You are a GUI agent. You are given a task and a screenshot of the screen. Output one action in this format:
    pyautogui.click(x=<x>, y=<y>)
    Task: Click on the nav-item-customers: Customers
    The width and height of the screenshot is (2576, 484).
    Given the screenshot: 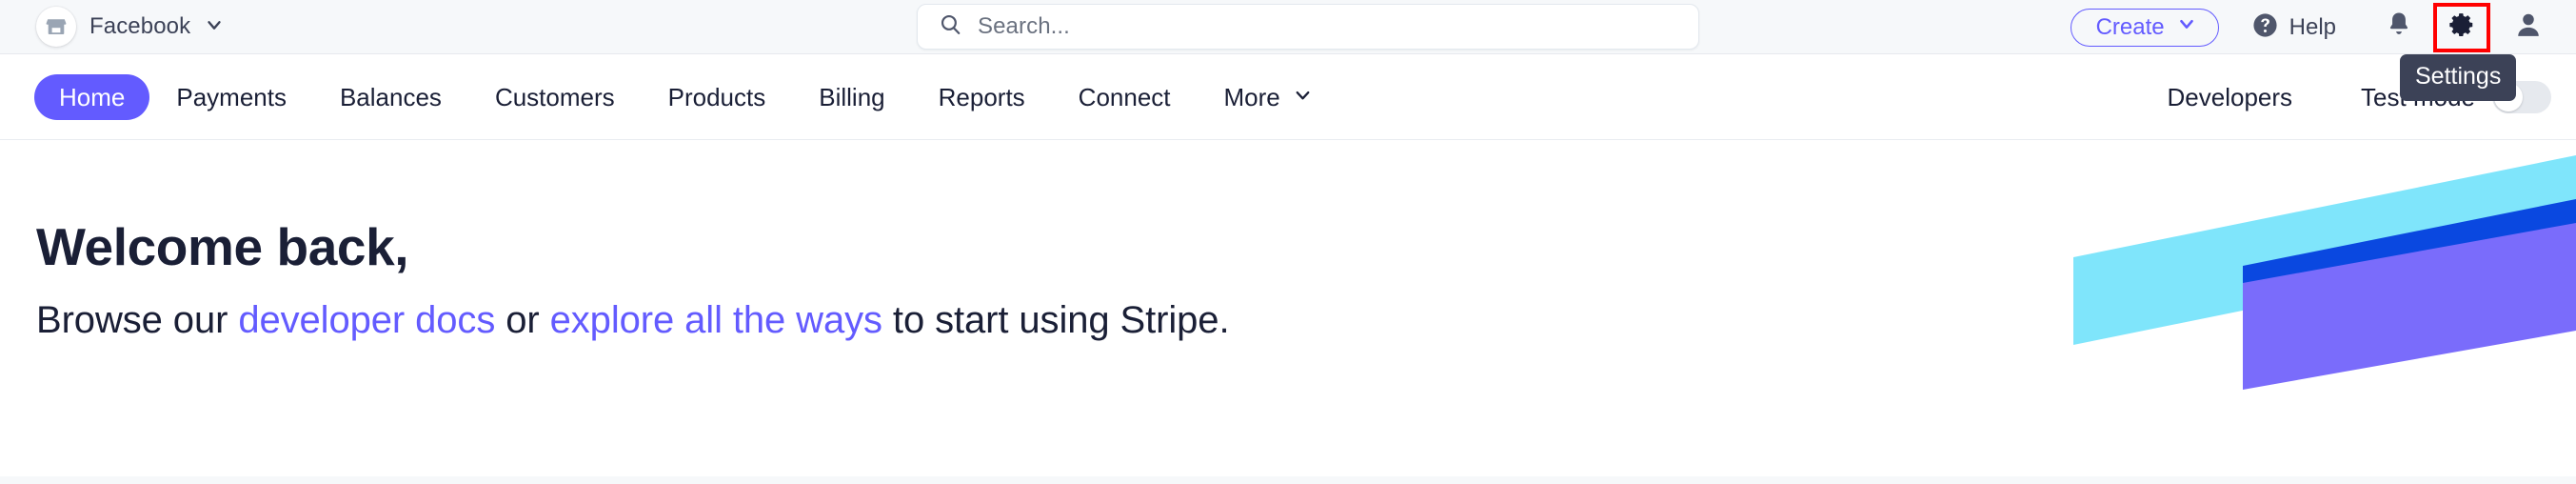 What is the action you would take?
    pyautogui.click(x=555, y=98)
    